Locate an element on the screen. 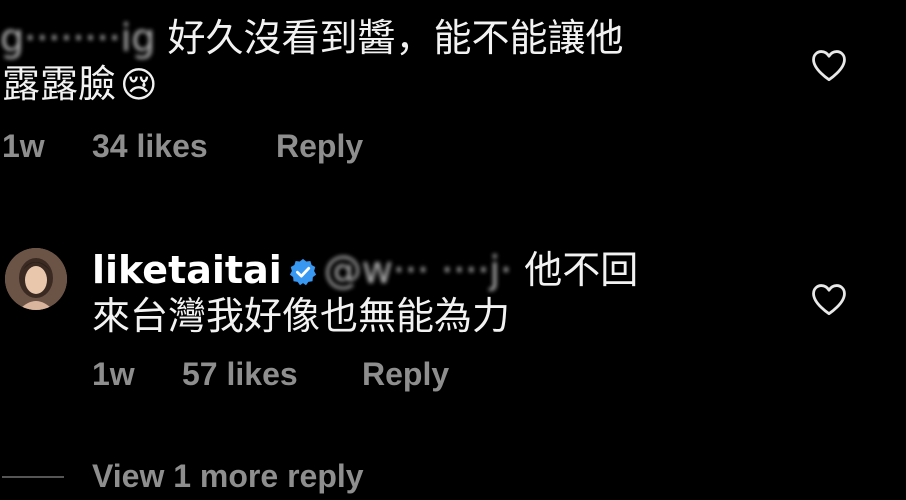 This screenshot has width=906, height=500. comment-1-line-2: 露露臉 😢 is located at coordinates (80, 85).